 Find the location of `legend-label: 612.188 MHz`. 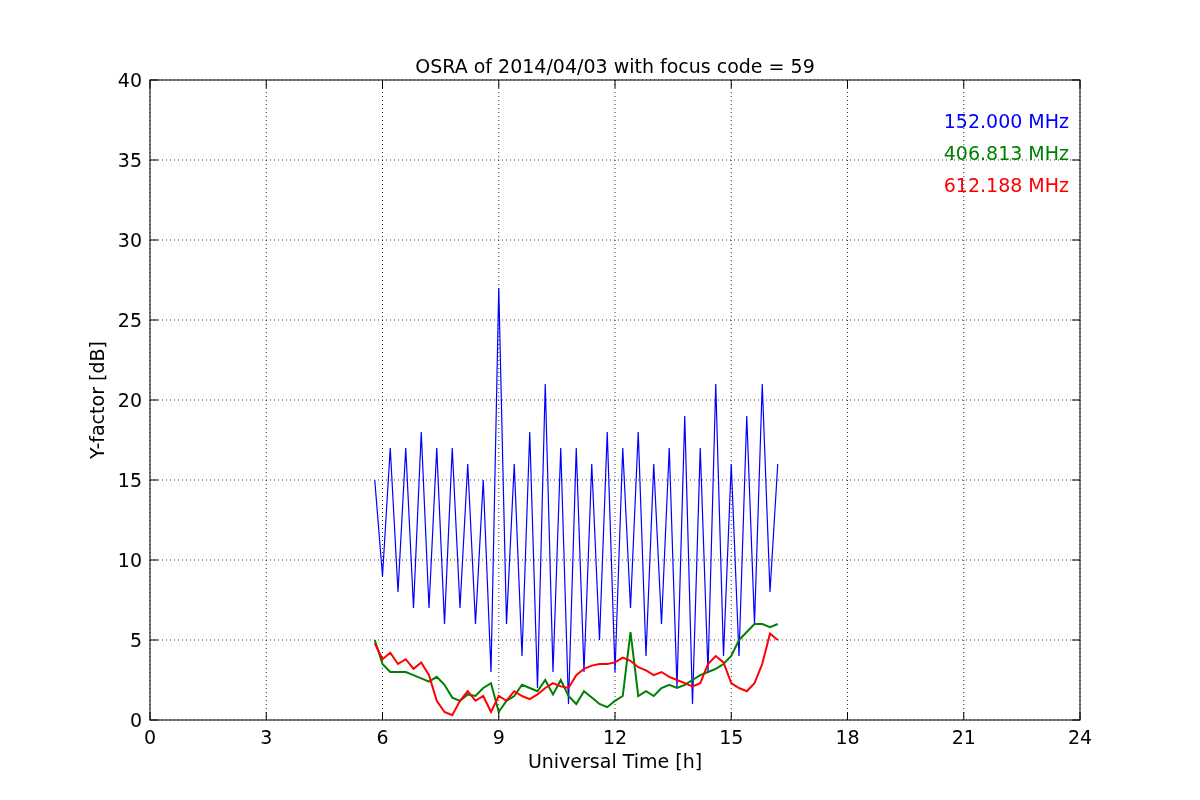

legend-label: 612.188 MHz is located at coordinates (1006, 185).